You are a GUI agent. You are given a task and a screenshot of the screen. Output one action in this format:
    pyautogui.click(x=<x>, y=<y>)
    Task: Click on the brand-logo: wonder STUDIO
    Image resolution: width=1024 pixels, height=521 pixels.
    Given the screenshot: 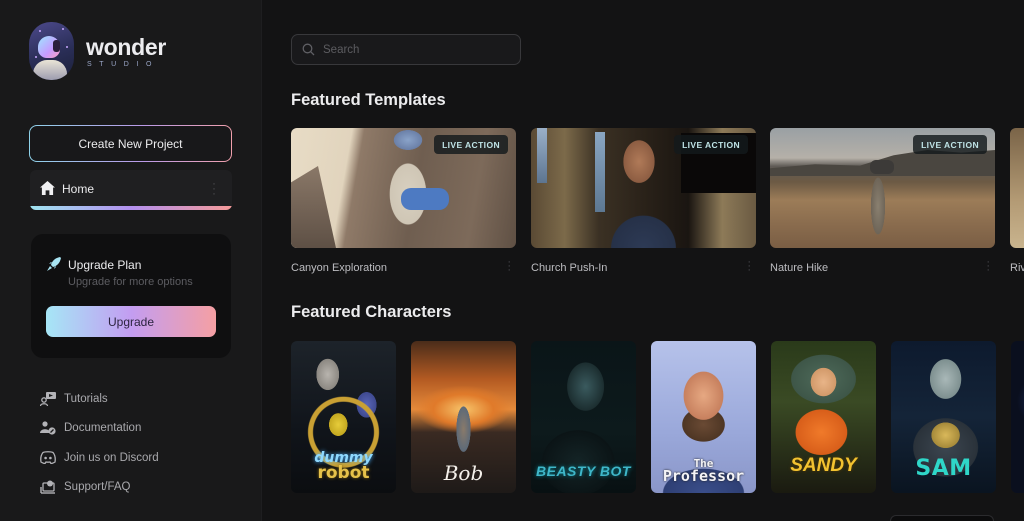 What is the action you would take?
    pyautogui.click(x=97, y=51)
    